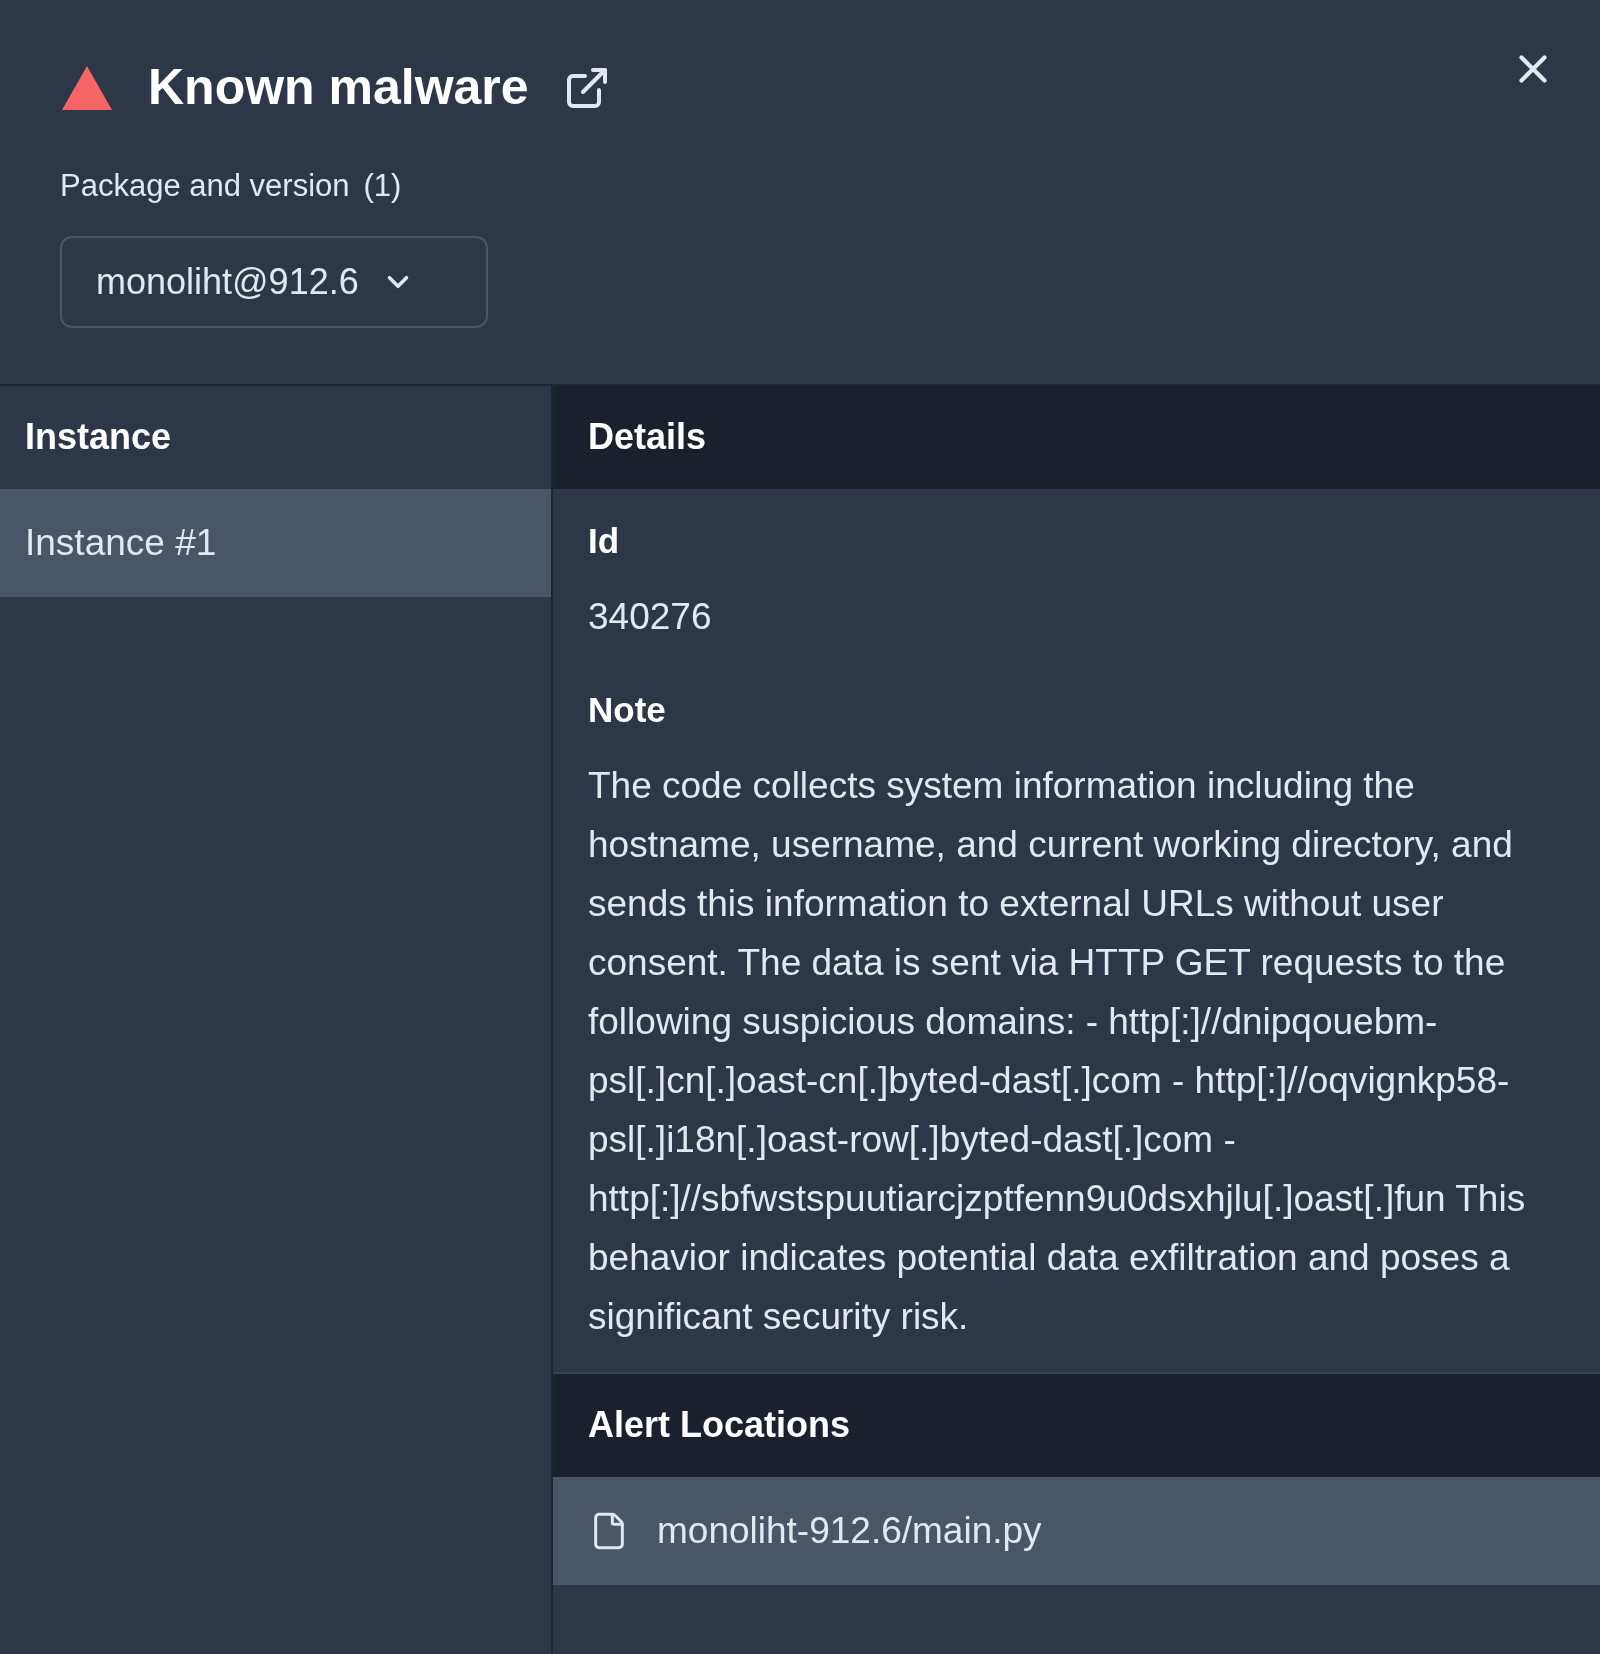 This screenshot has height=1654, width=1600. Describe the element at coordinates (338, 87) in the screenshot. I see `panel-title: Known malware` at that location.